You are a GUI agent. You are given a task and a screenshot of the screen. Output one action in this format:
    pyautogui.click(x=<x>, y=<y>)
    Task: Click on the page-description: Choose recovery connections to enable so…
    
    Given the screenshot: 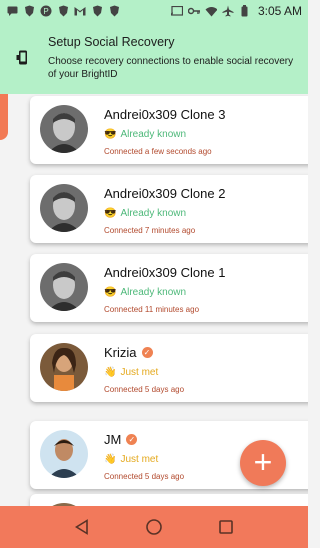 What is the action you would take?
    pyautogui.click(x=171, y=68)
    